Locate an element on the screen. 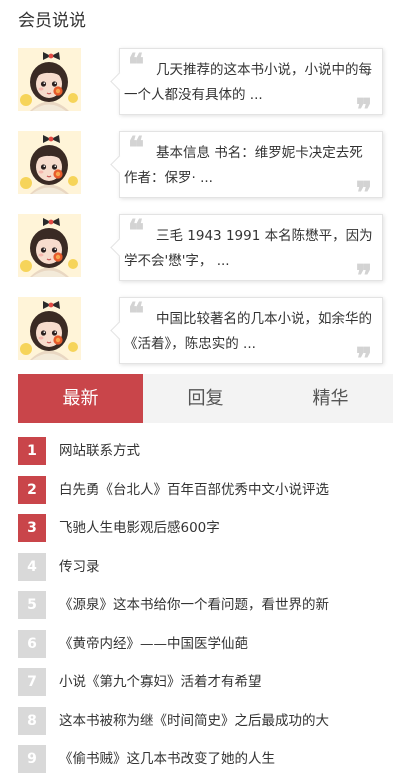 The height and width of the screenshot is (784, 412). rank-badge: 8 is located at coordinates (32, 720).